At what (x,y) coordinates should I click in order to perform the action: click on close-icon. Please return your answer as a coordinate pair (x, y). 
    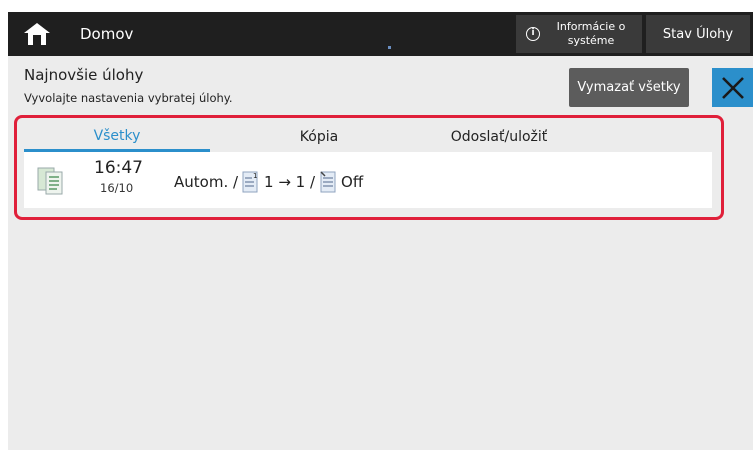
    Looking at the image, I should click on (732, 87).